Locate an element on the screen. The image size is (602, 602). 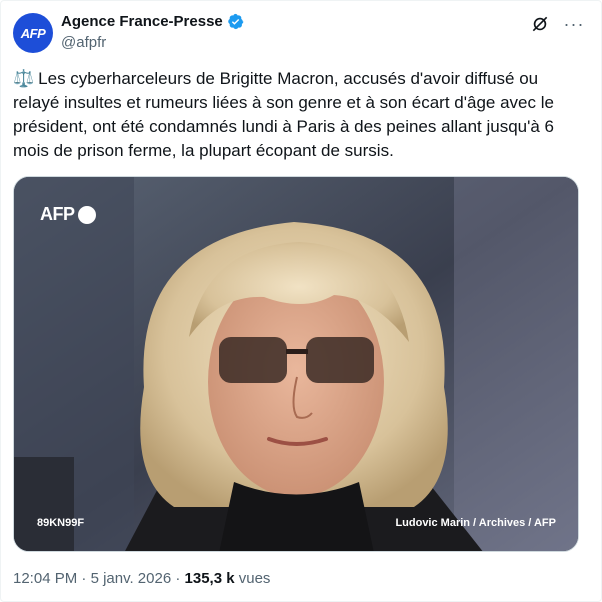
afp-watermark: AFP is located at coordinates (68, 214).